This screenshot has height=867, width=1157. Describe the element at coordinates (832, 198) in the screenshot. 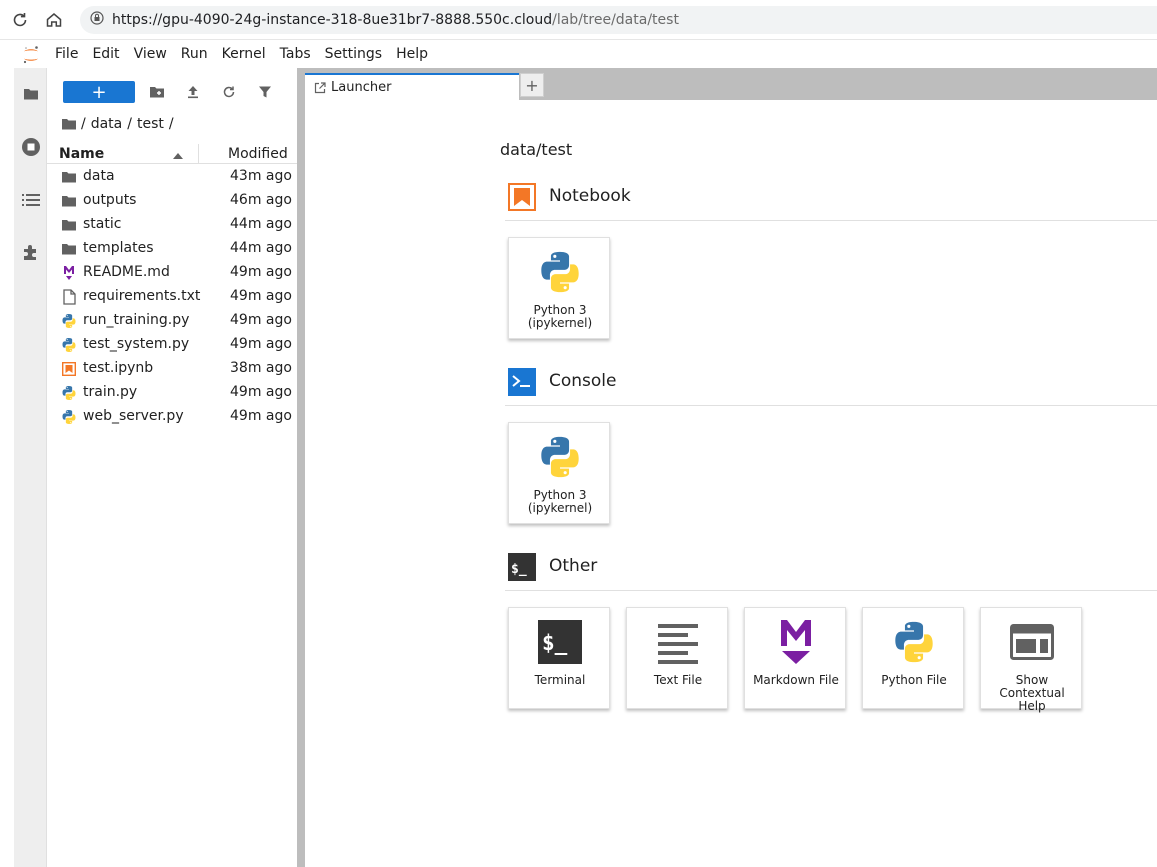

I see `section-notebook: Notebook` at that location.